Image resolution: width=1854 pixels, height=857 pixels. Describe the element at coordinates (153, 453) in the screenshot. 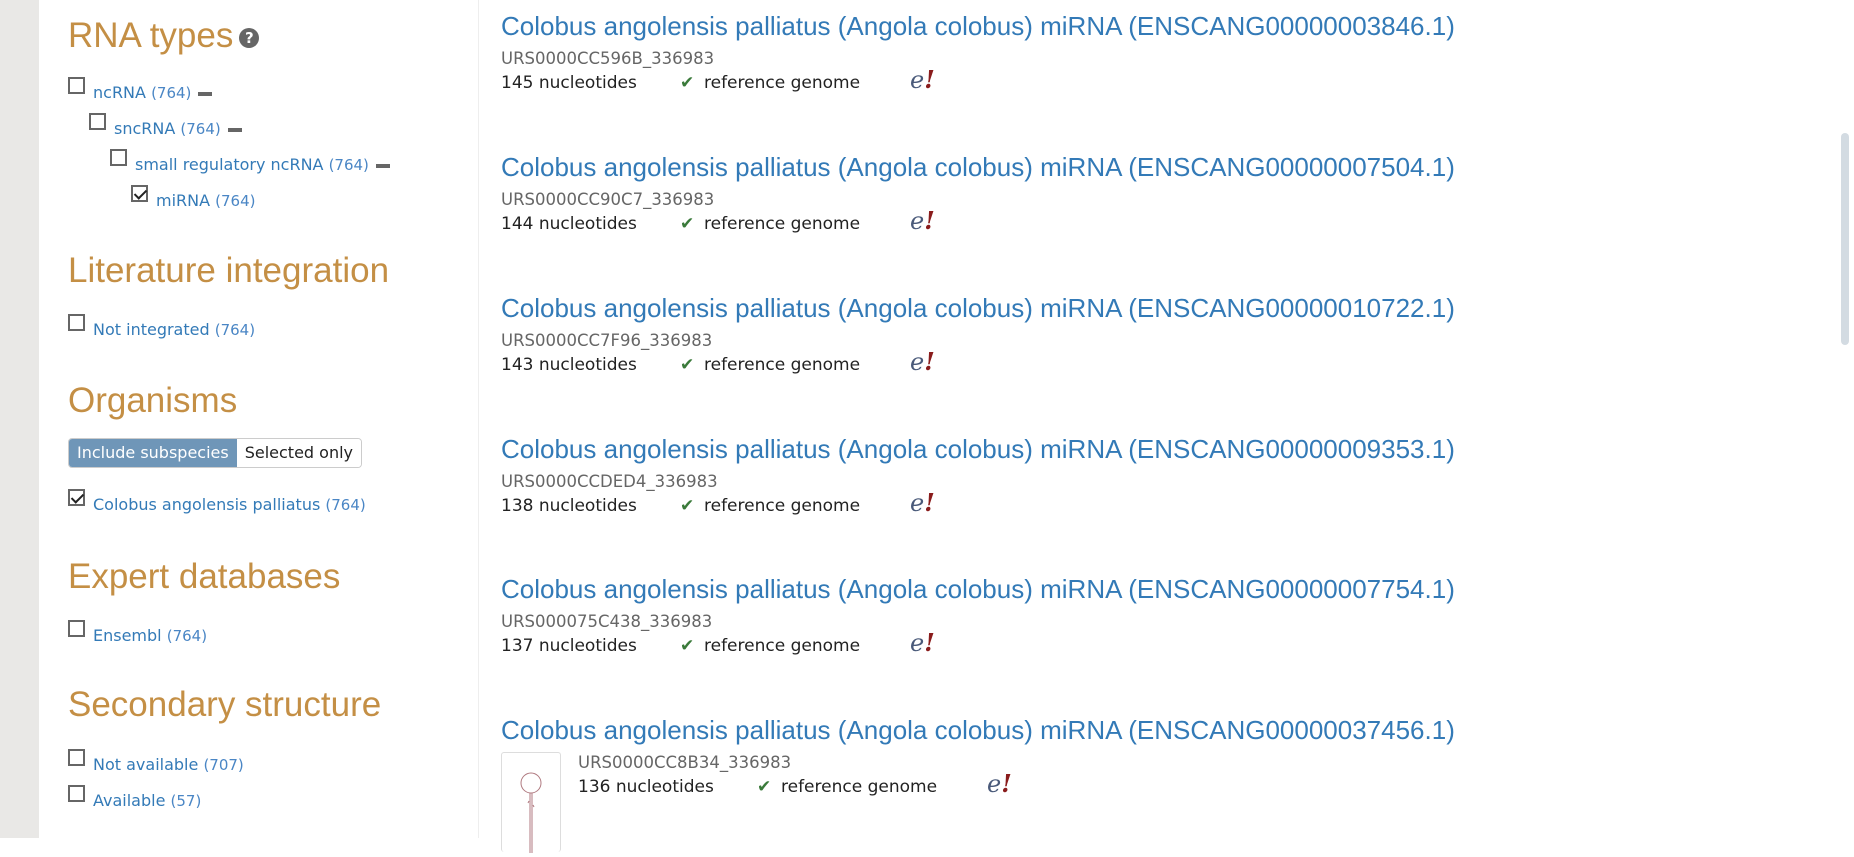

I see `include-subspecies-button: Include subspecies` at that location.